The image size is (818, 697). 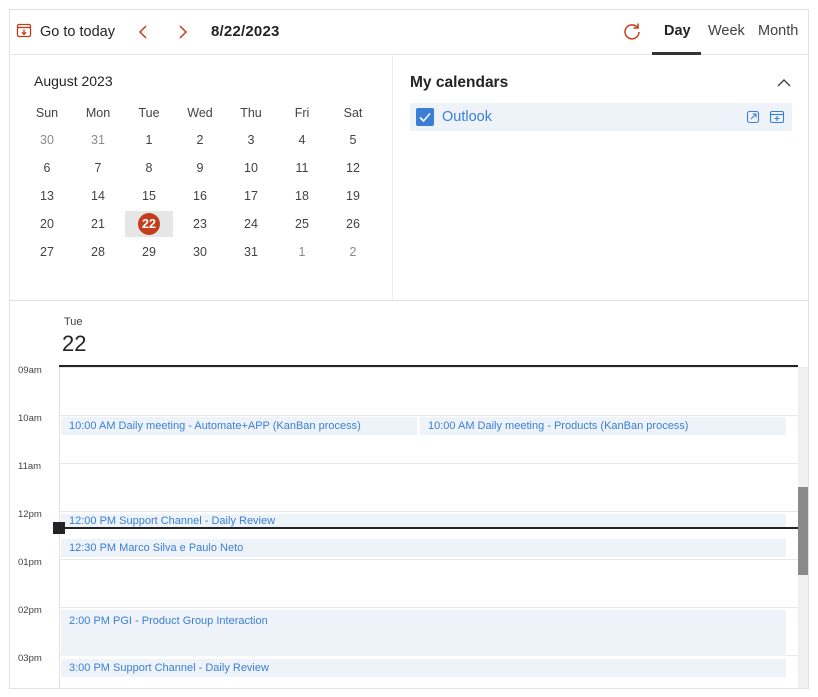 I want to click on event-title: Marco Silva e Paulo Neto, so click(x=181, y=548).